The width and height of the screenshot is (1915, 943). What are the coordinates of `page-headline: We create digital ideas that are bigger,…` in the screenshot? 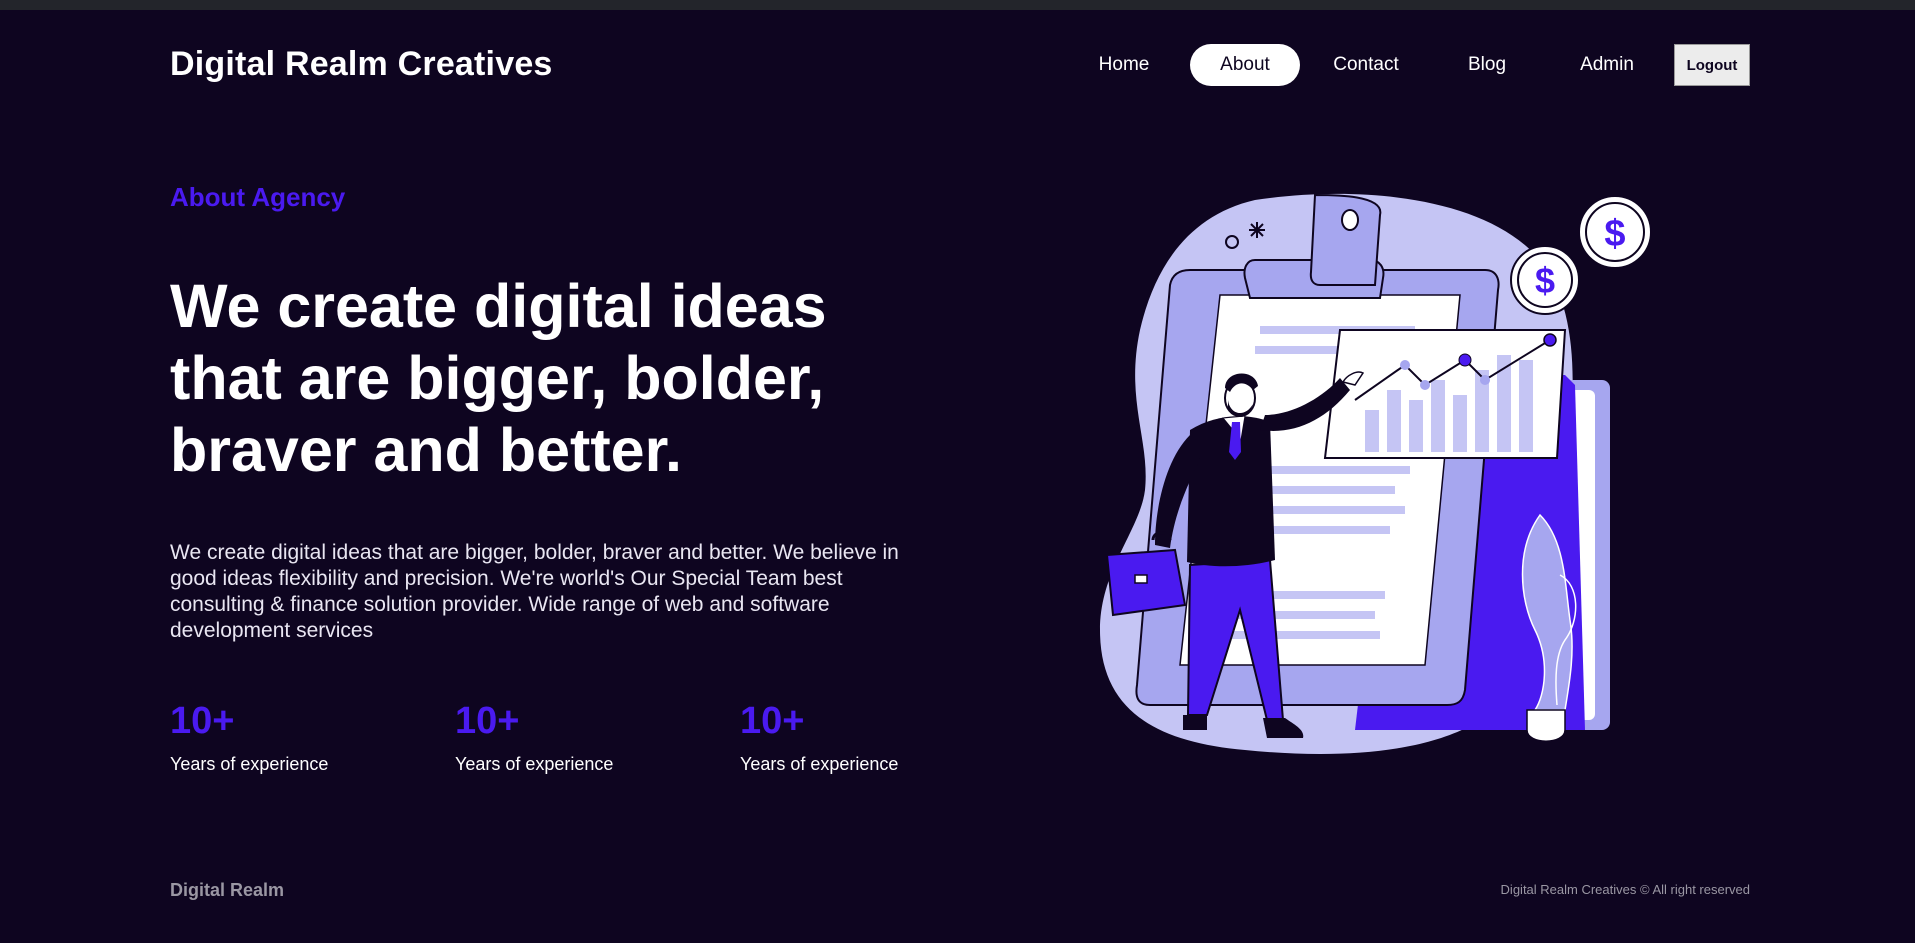 It's located at (498, 378).